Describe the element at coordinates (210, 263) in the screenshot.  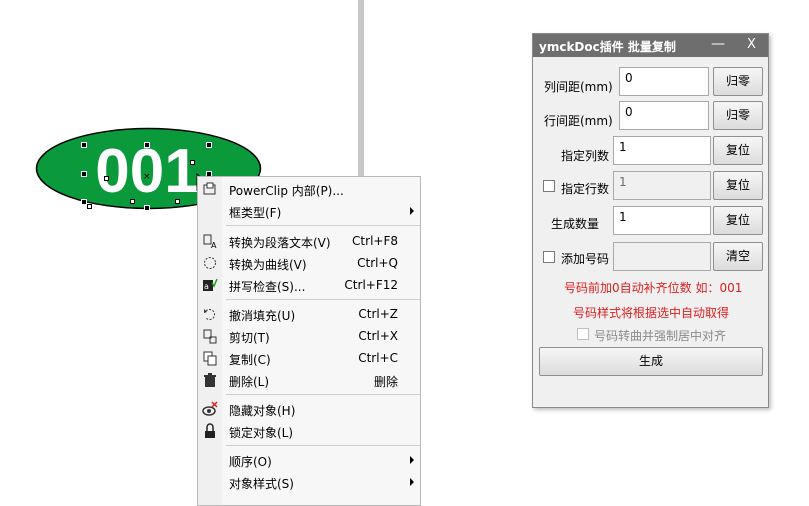
I see `curve-icon` at that location.